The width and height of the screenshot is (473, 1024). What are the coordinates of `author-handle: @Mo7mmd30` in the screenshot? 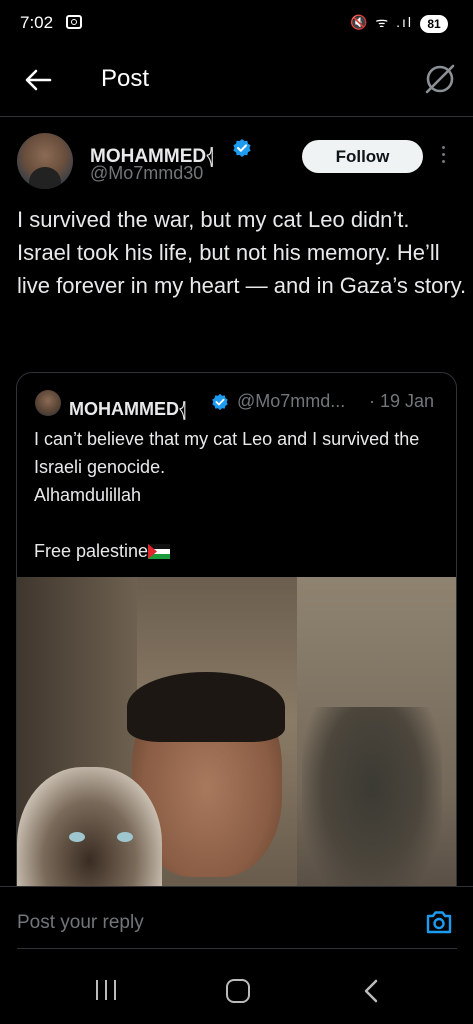 It's located at (146, 173).